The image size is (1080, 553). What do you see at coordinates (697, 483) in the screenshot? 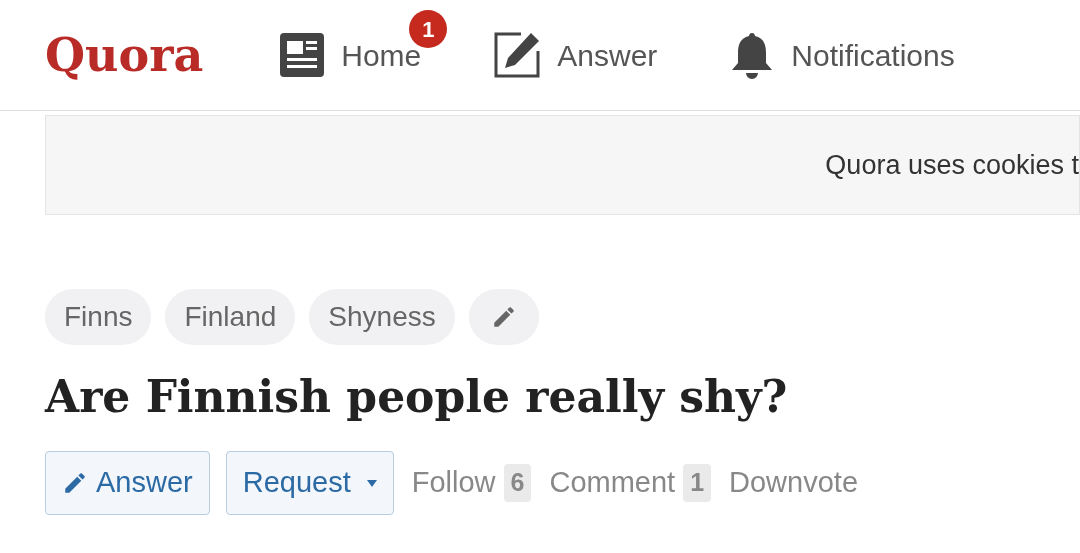
I see `count-badge: 1` at bounding box center [697, 483].